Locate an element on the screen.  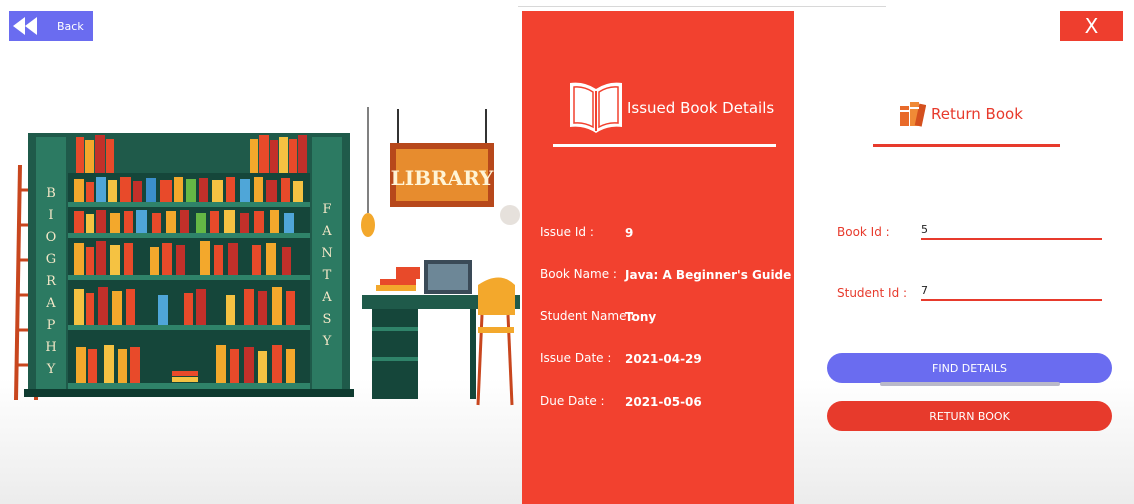
panel-top-border is located at coordinates (702, 6).